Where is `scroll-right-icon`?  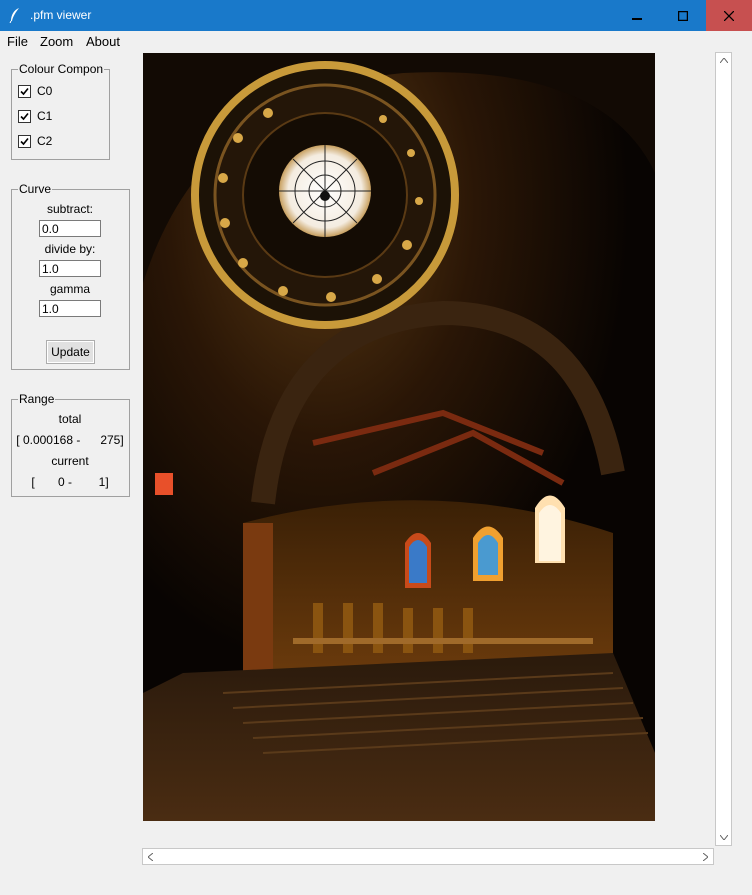 scroll-right-icon is located at coordinates (705, 856).